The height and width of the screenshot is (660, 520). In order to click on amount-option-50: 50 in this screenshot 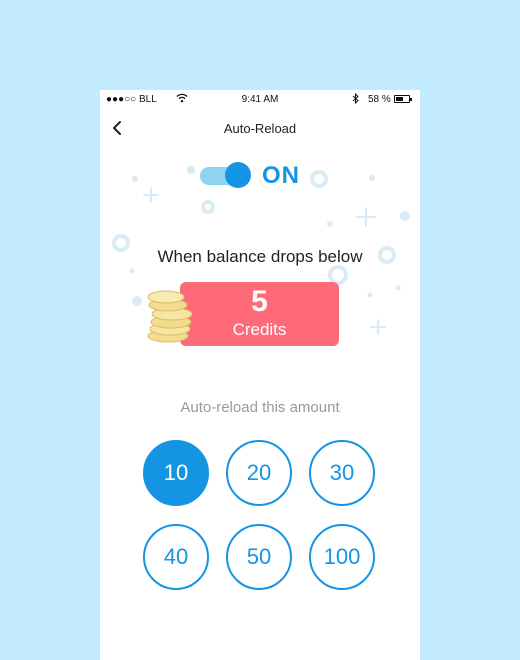, I will do `click(259, 557)`.